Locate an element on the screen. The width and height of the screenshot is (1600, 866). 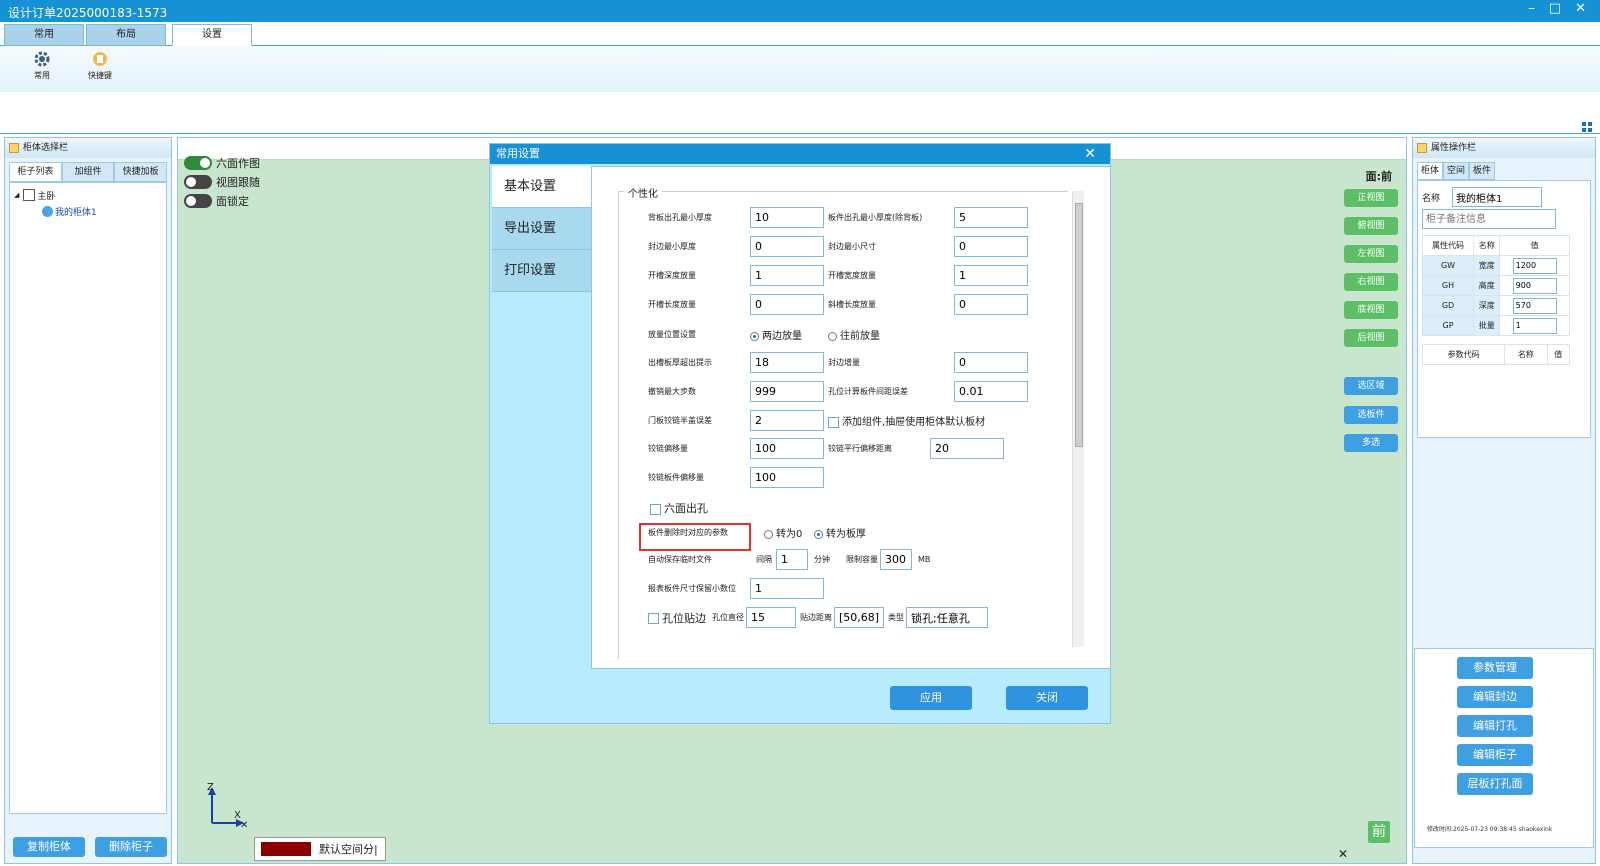
right-view-button: 右视图 is located at coordinates (1371, 282).